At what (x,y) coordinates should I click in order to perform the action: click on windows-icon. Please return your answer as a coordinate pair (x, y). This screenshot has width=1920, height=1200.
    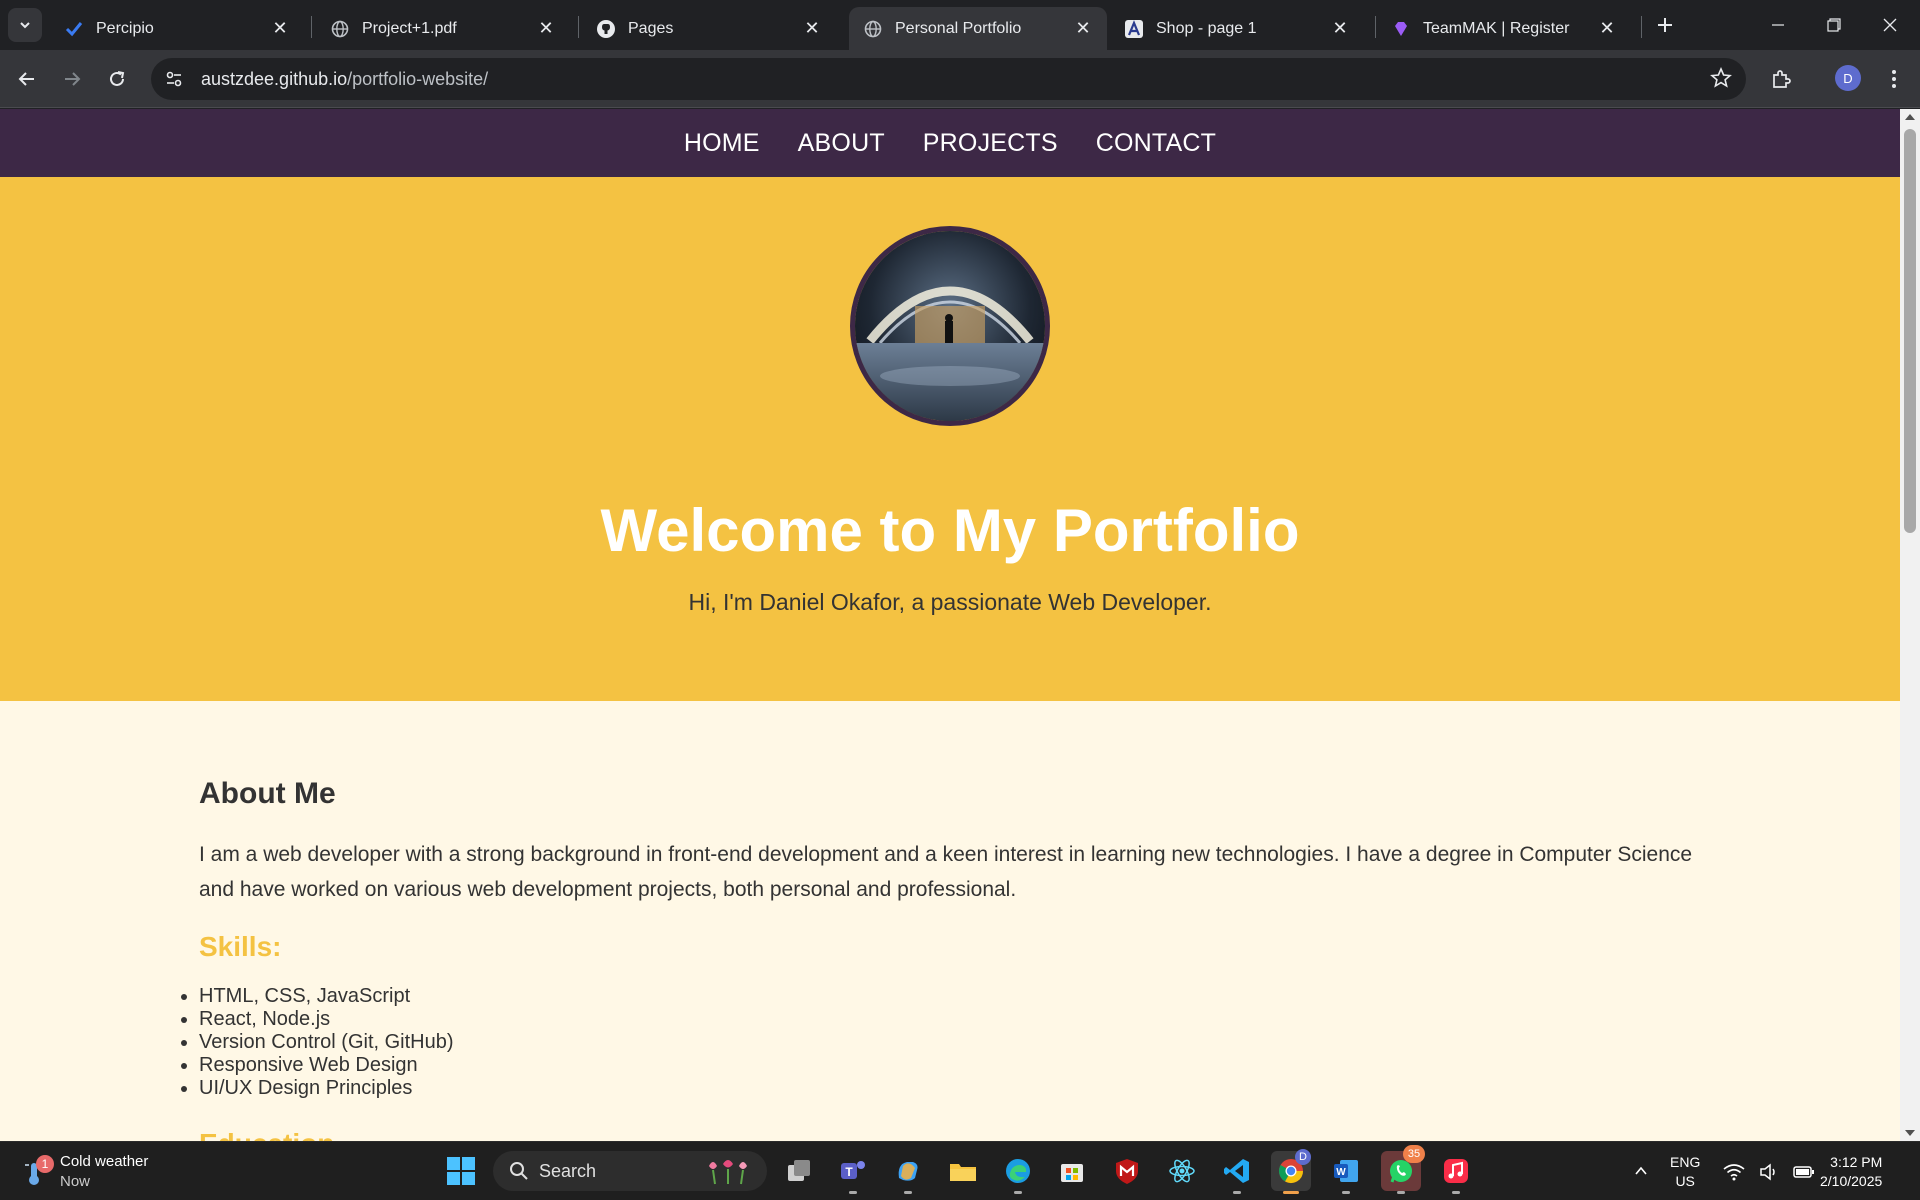
    Looking at the image, I should click on (461, 1171).